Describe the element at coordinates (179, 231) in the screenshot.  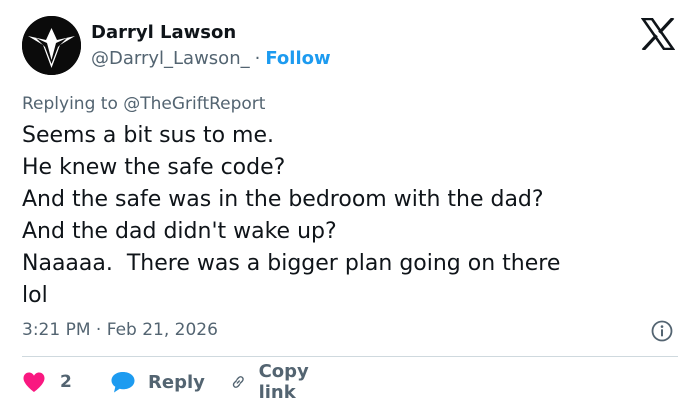
I see `tweet-line: And the dad didn't wake up?` at that location.